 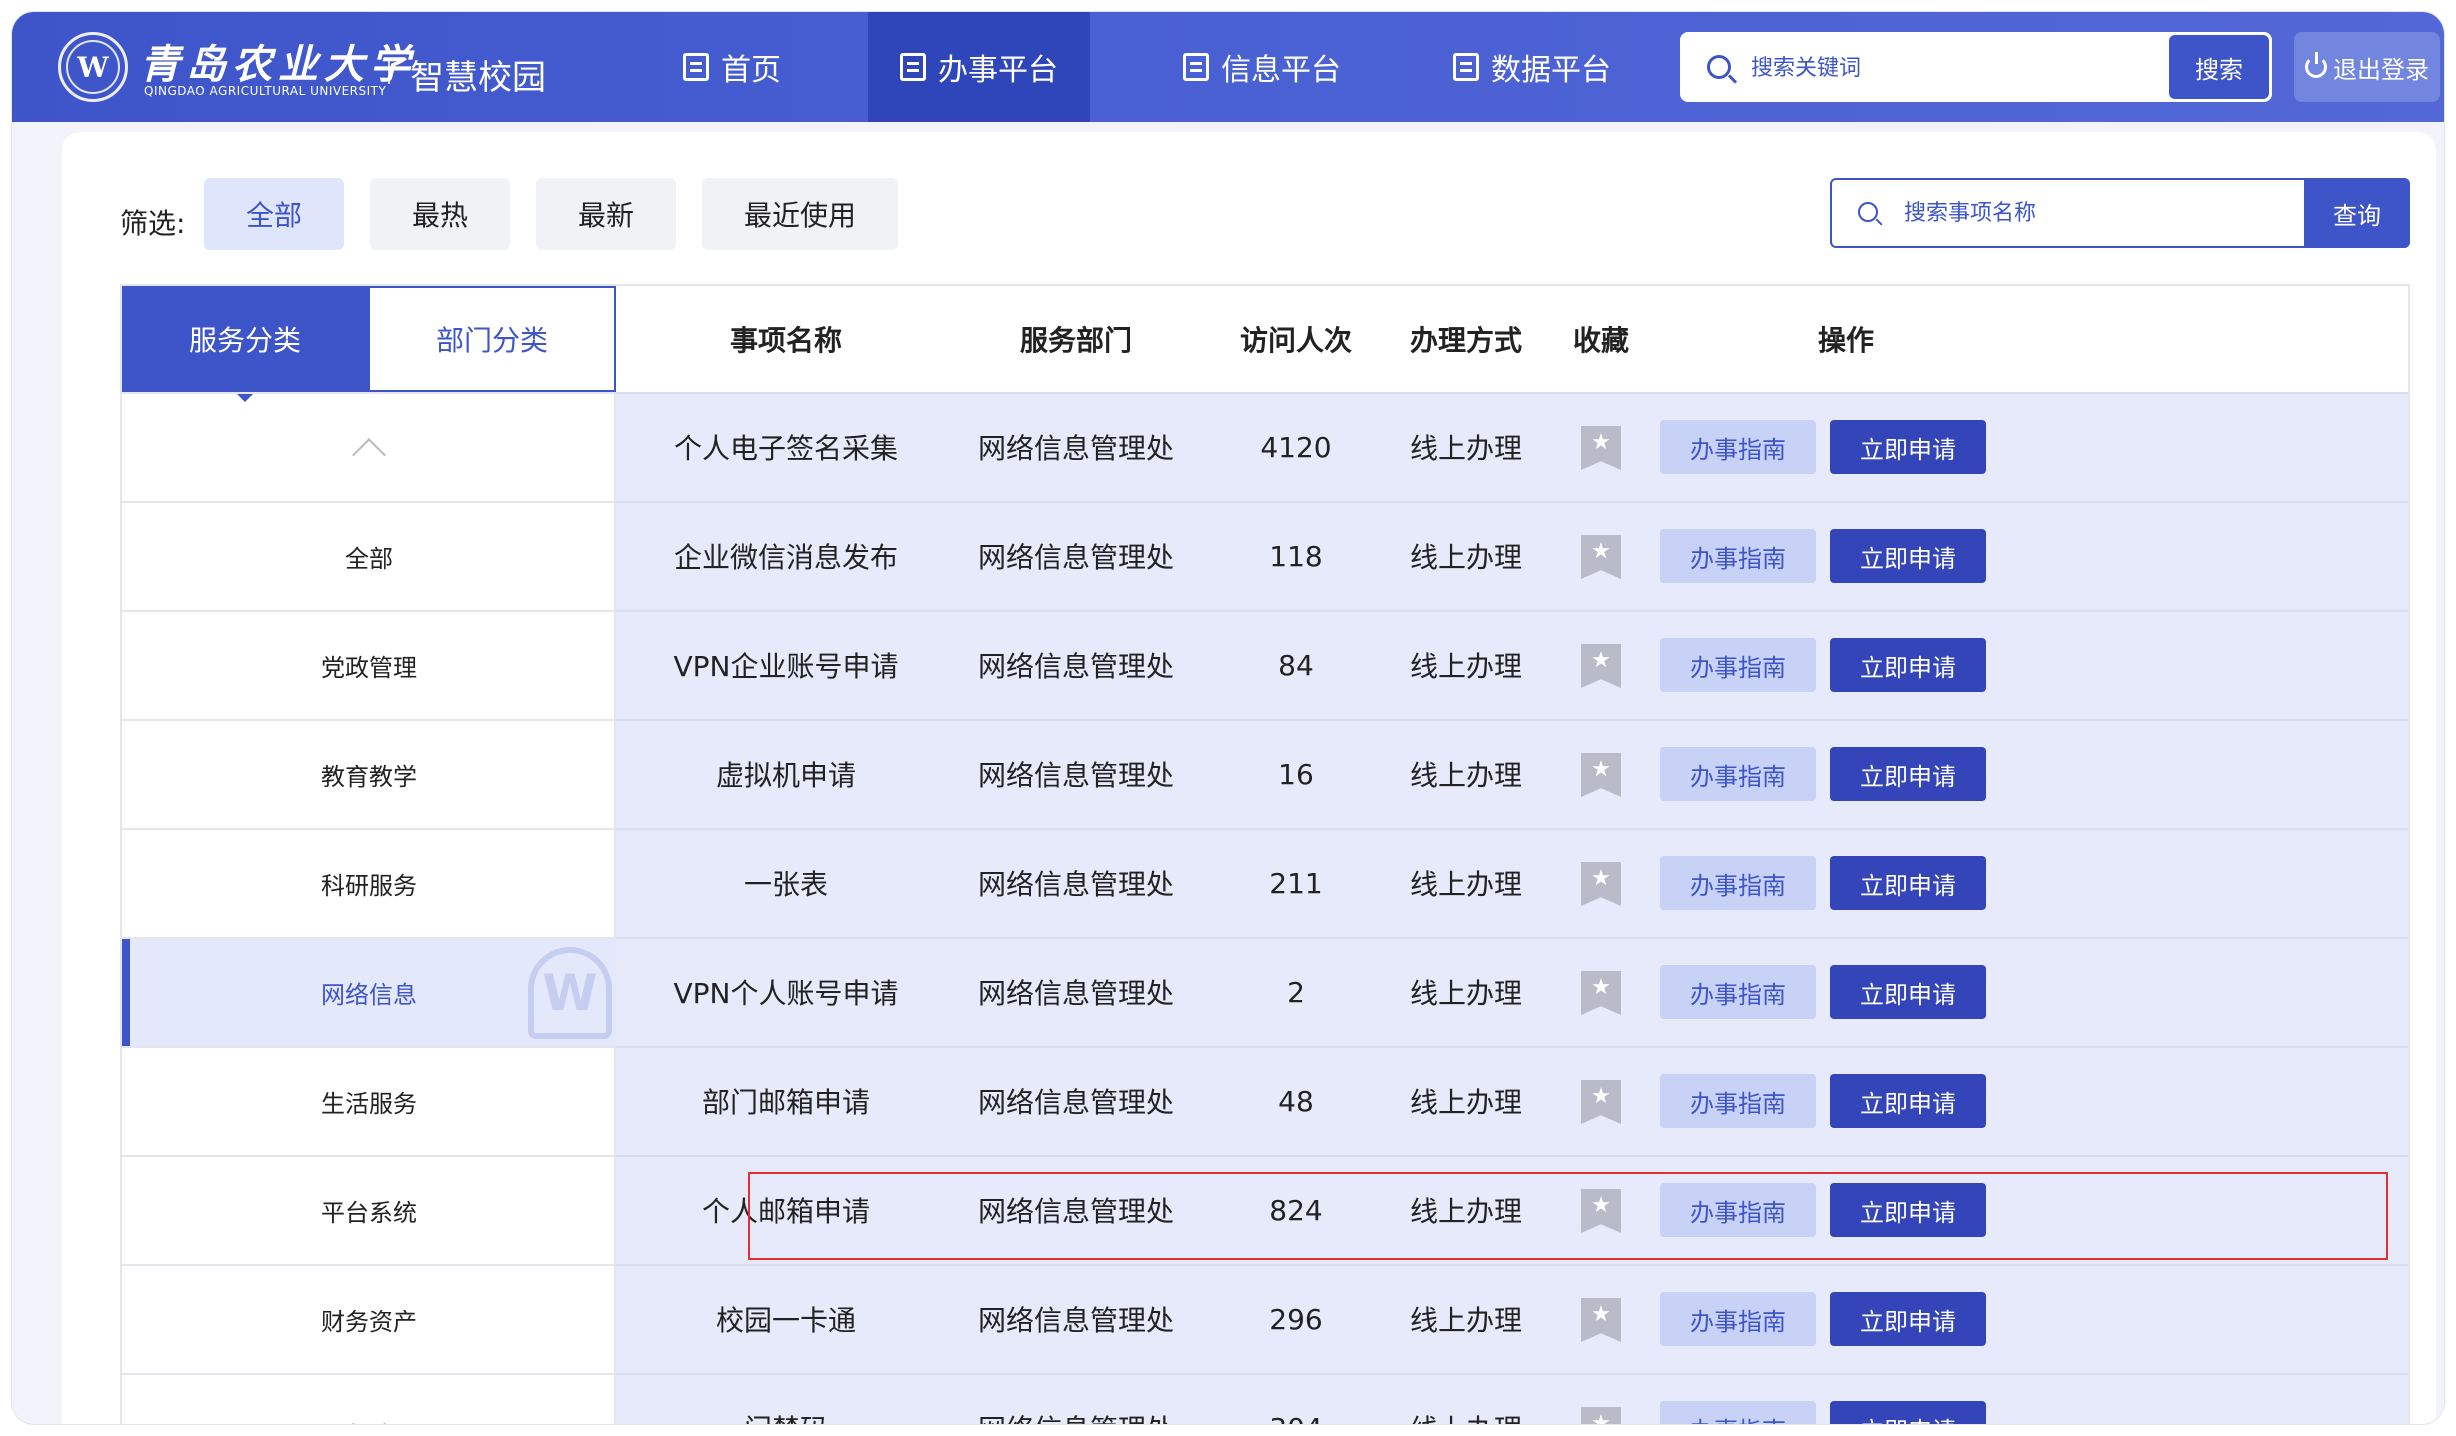 I want to click on table-row: 虚拟机申请 网络信息管理处 16 线上办理 ★ 办事指南 立即申请, so click(x=1512, y=773).